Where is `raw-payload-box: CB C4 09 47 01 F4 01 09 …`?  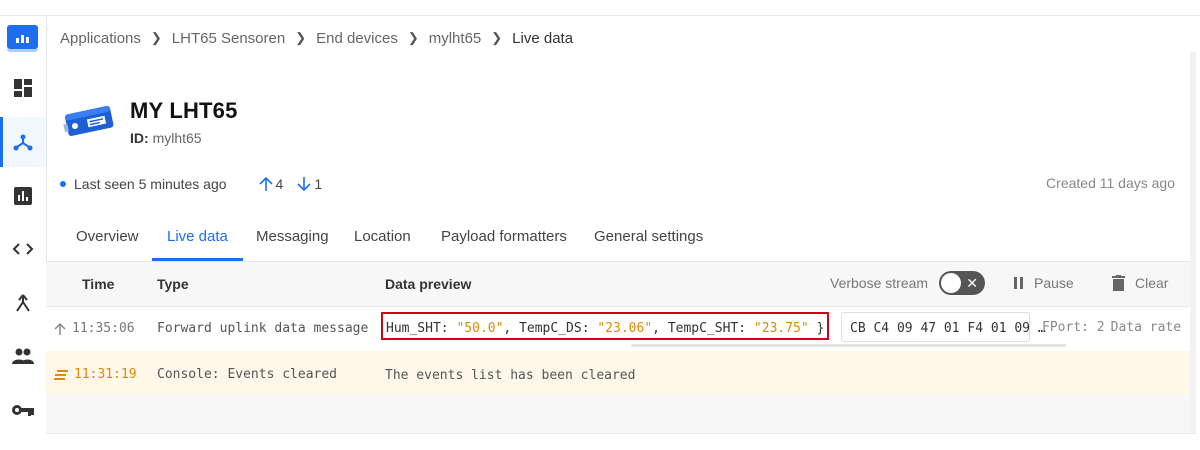
raw-payload-box: CB C4 09 47 01 F4 01 09 … is located at coordinates (943, 327).